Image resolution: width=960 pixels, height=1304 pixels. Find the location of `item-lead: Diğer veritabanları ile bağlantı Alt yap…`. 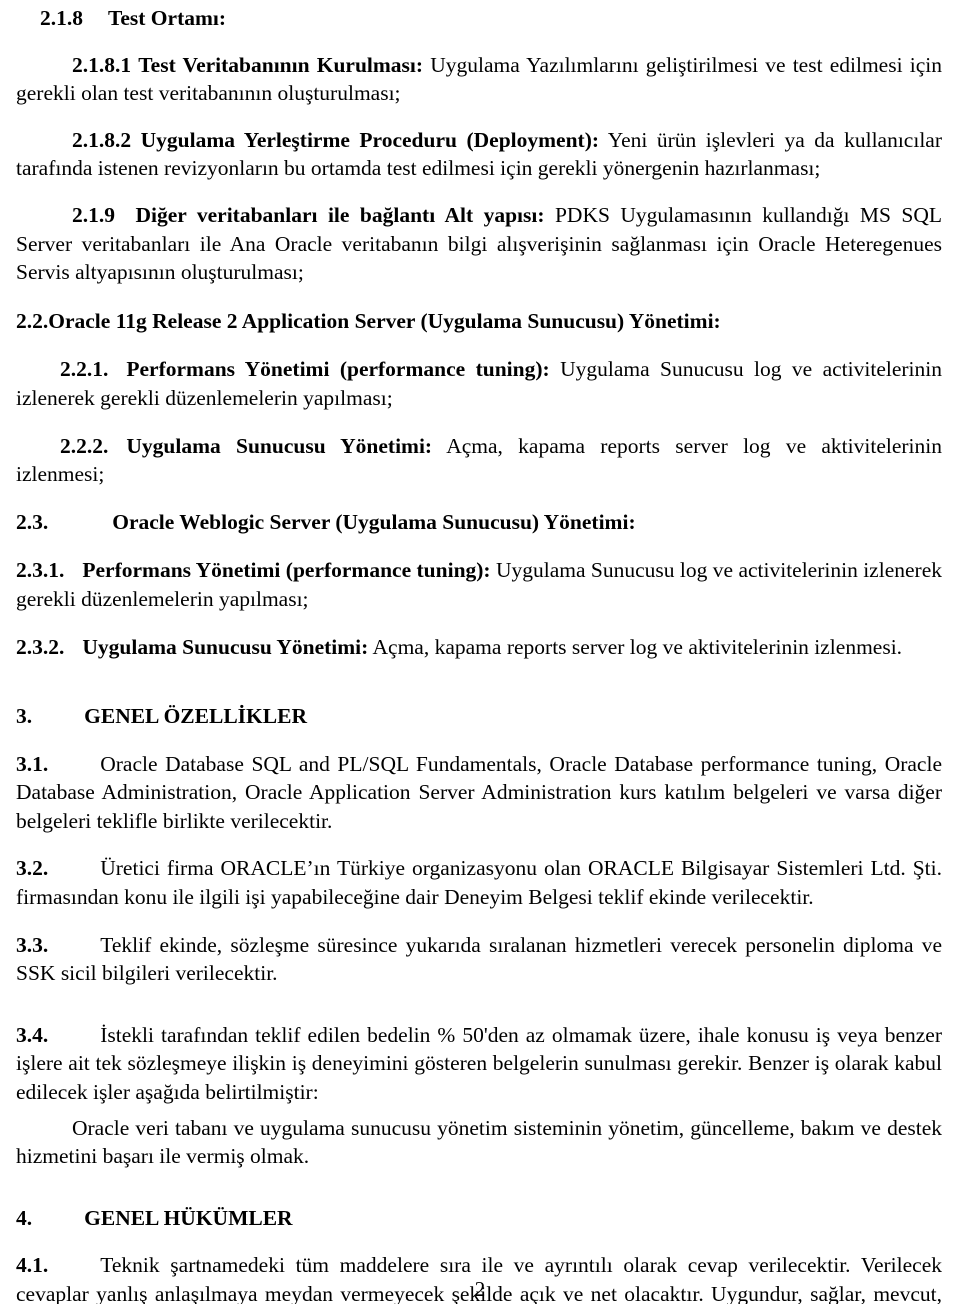

item-lead: Diğer veritabanları ile bağlantı Alt yap… is located at coordinates (340, 214).